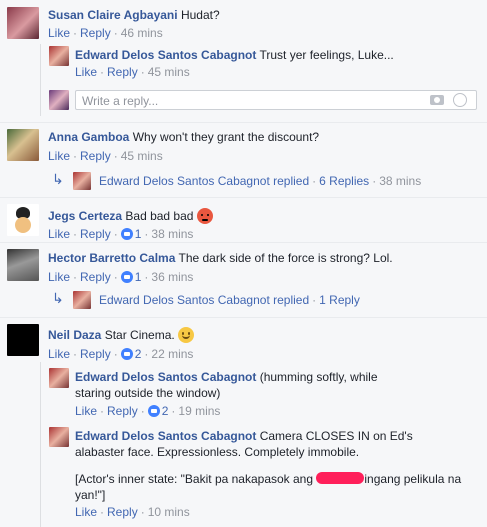 Image resolution: width=487 pixels, height=527 pixels. Describe the element at coordinates (172, 354) in the screenshot. I see `timestamp: 22 mins` at that location.